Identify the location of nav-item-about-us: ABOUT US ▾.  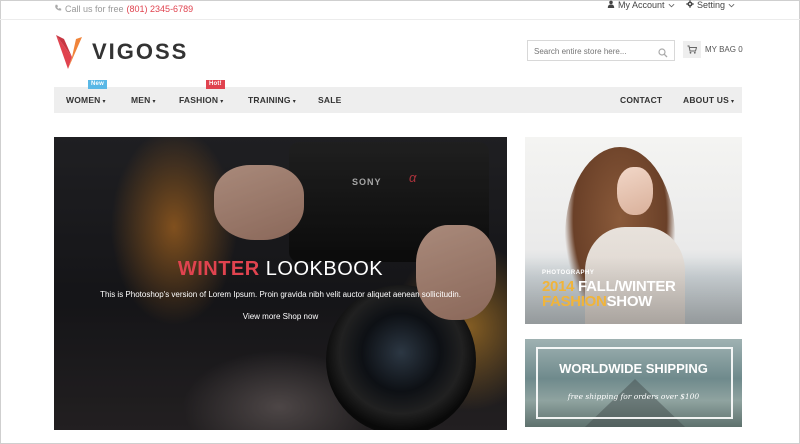
(708, 100).